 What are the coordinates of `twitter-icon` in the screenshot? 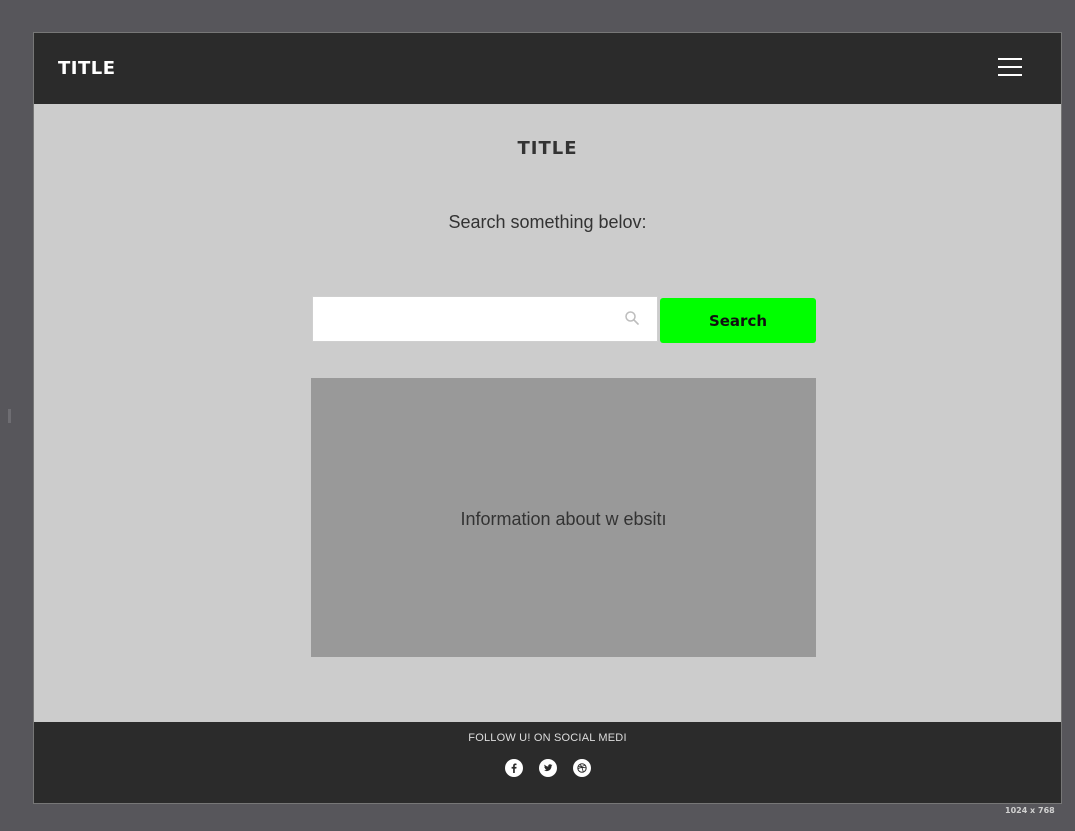 It's located at (547, 768).